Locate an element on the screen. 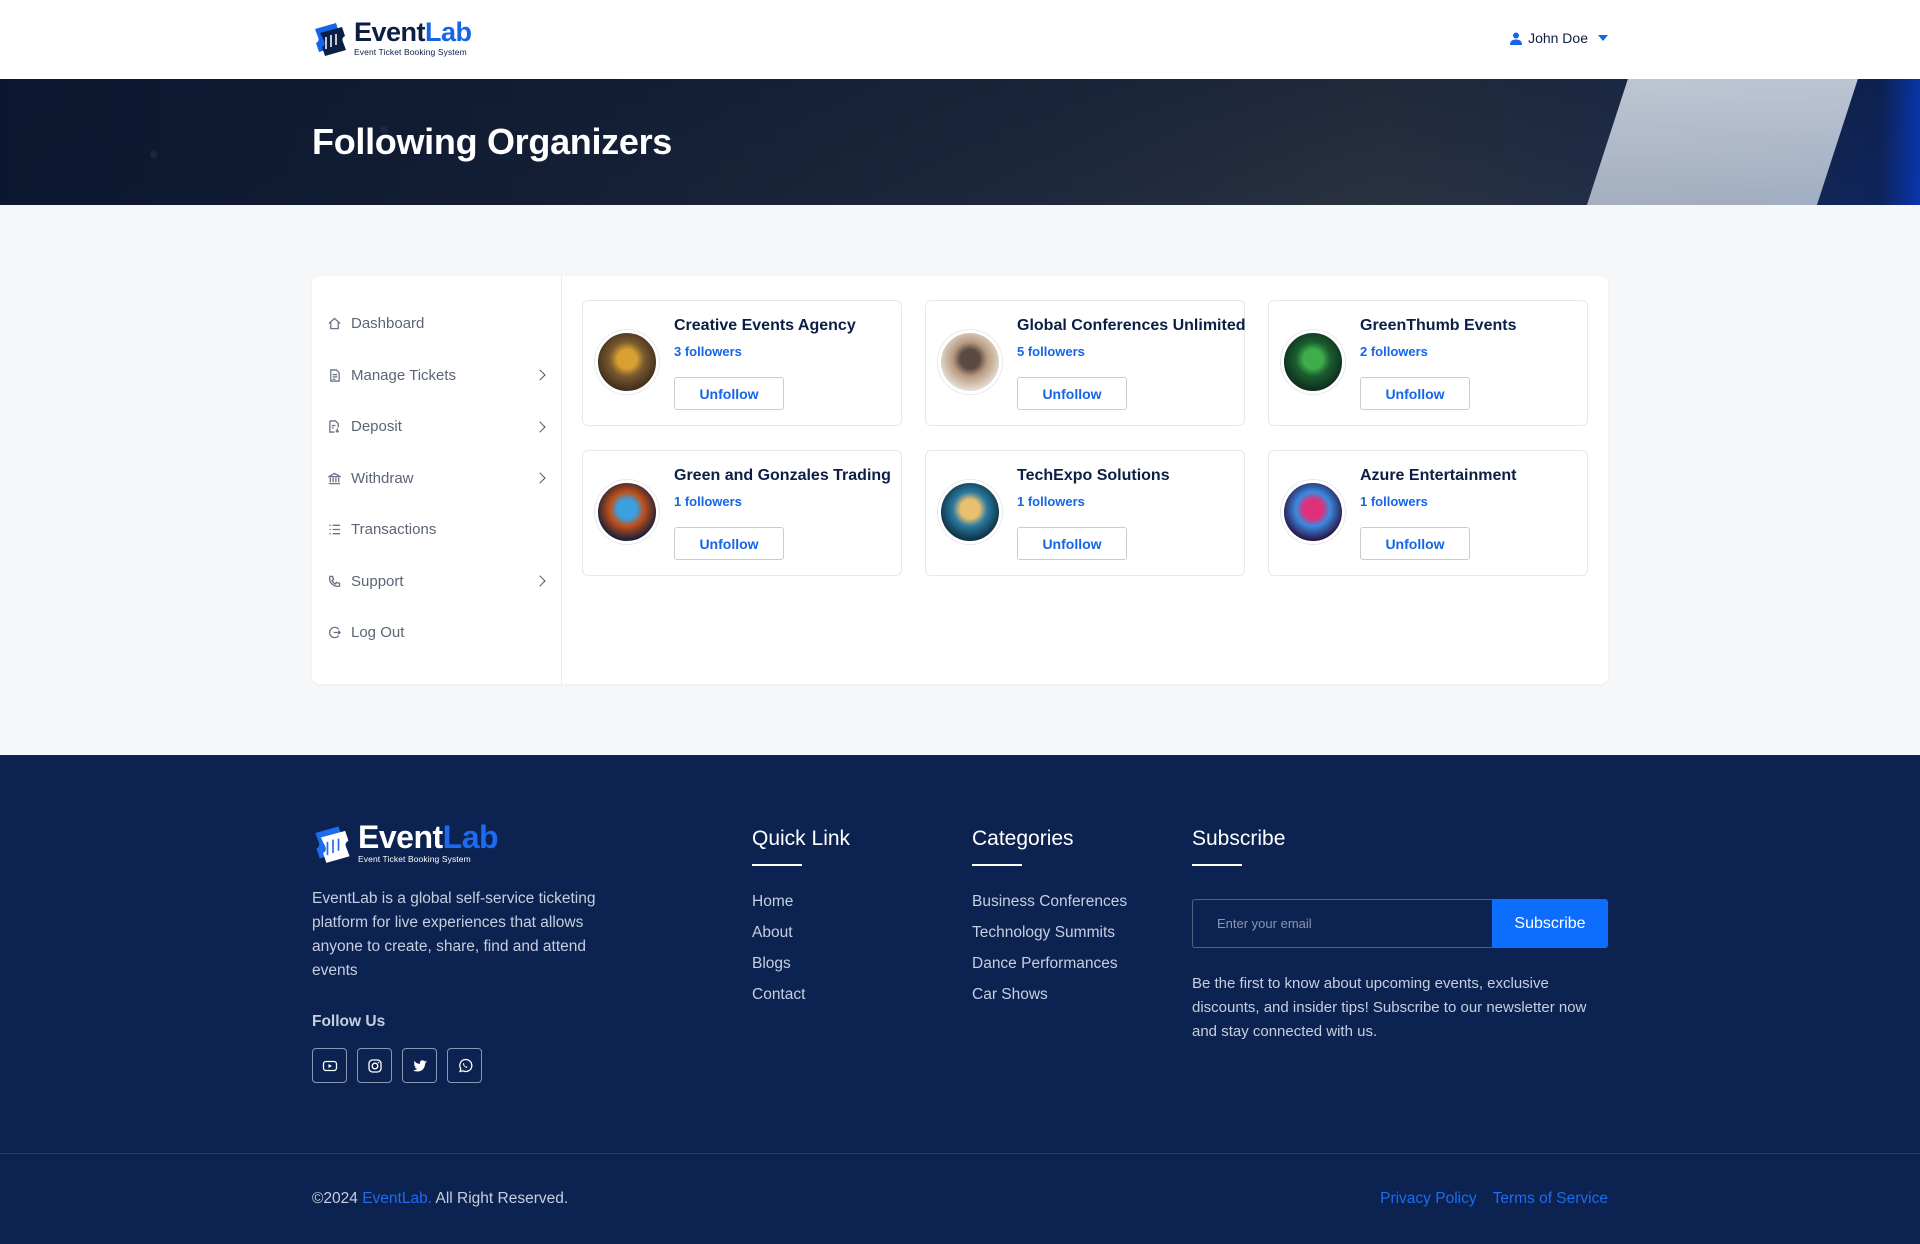 Image resolution: width=1920 pixels, height=1244 pixels. brand-name: EventLab is located at coordinates (413, 32).